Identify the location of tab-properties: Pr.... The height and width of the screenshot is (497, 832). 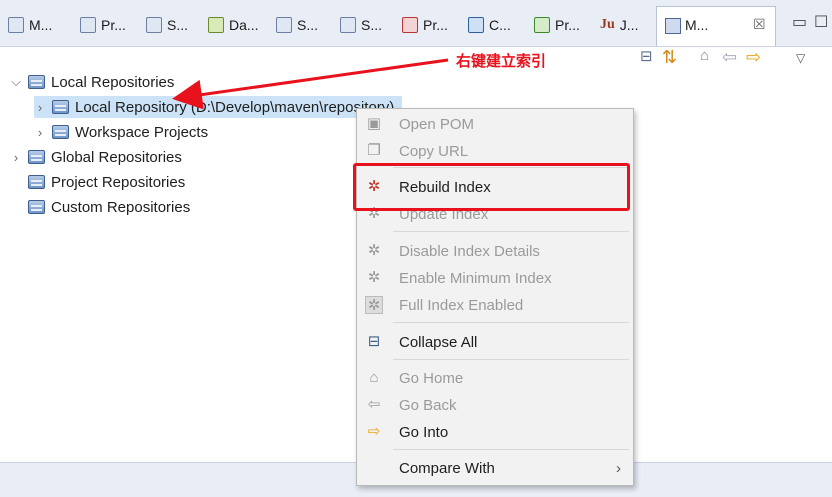
(103, 25).